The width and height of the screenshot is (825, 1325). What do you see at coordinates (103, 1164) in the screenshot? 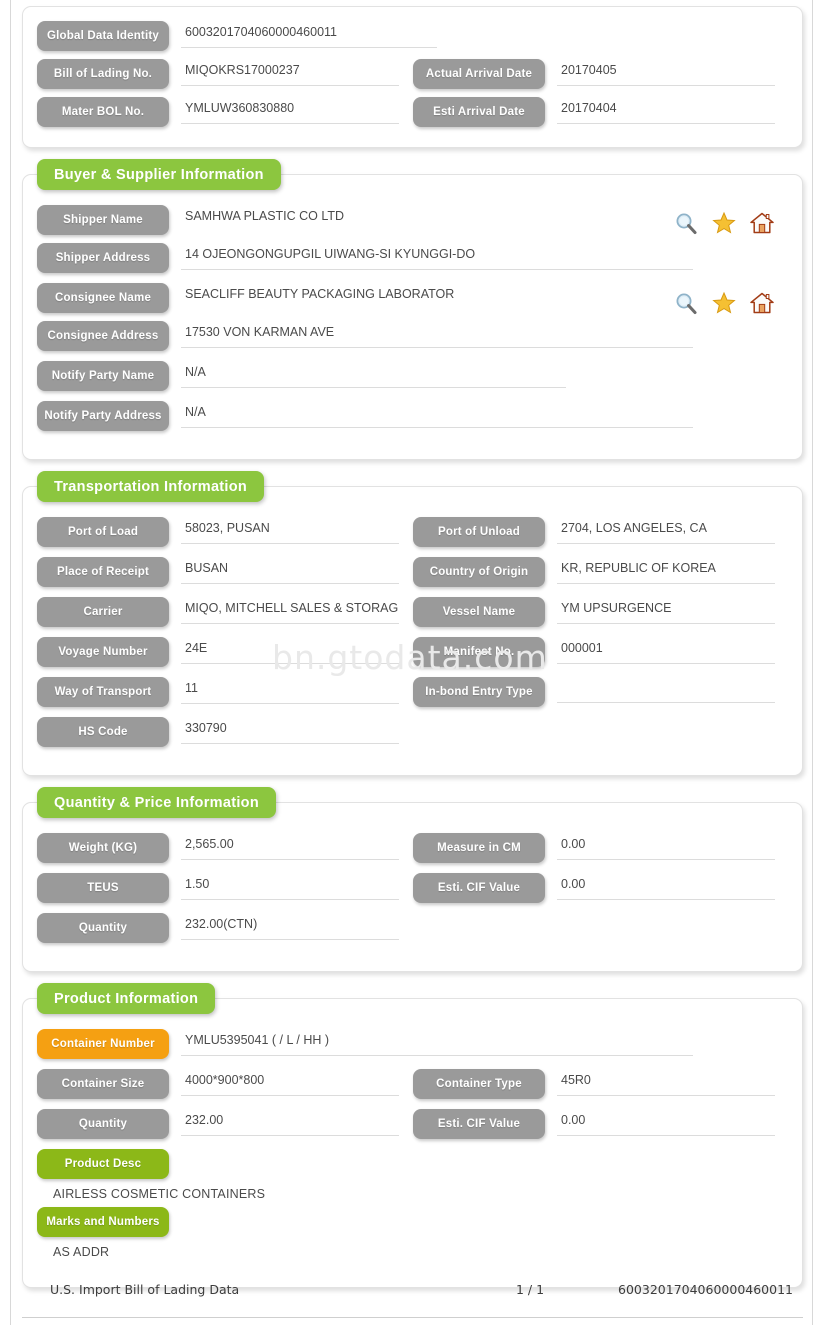
I see `label-product-desc: Product Desc` at bounding box center [103, 1164].